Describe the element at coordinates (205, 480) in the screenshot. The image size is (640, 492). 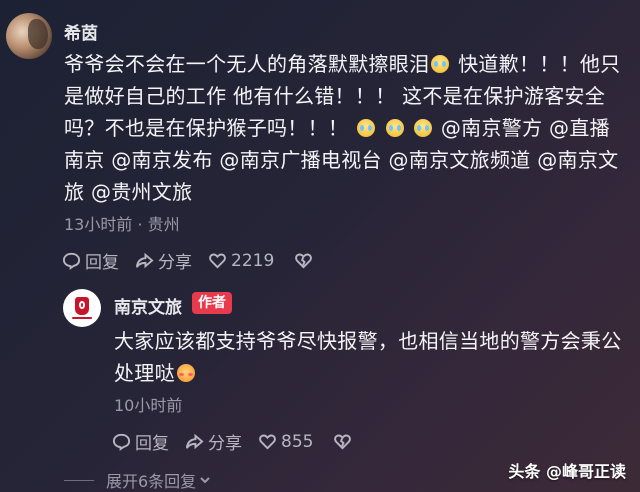
I see `chevron-down-icon` at that location.